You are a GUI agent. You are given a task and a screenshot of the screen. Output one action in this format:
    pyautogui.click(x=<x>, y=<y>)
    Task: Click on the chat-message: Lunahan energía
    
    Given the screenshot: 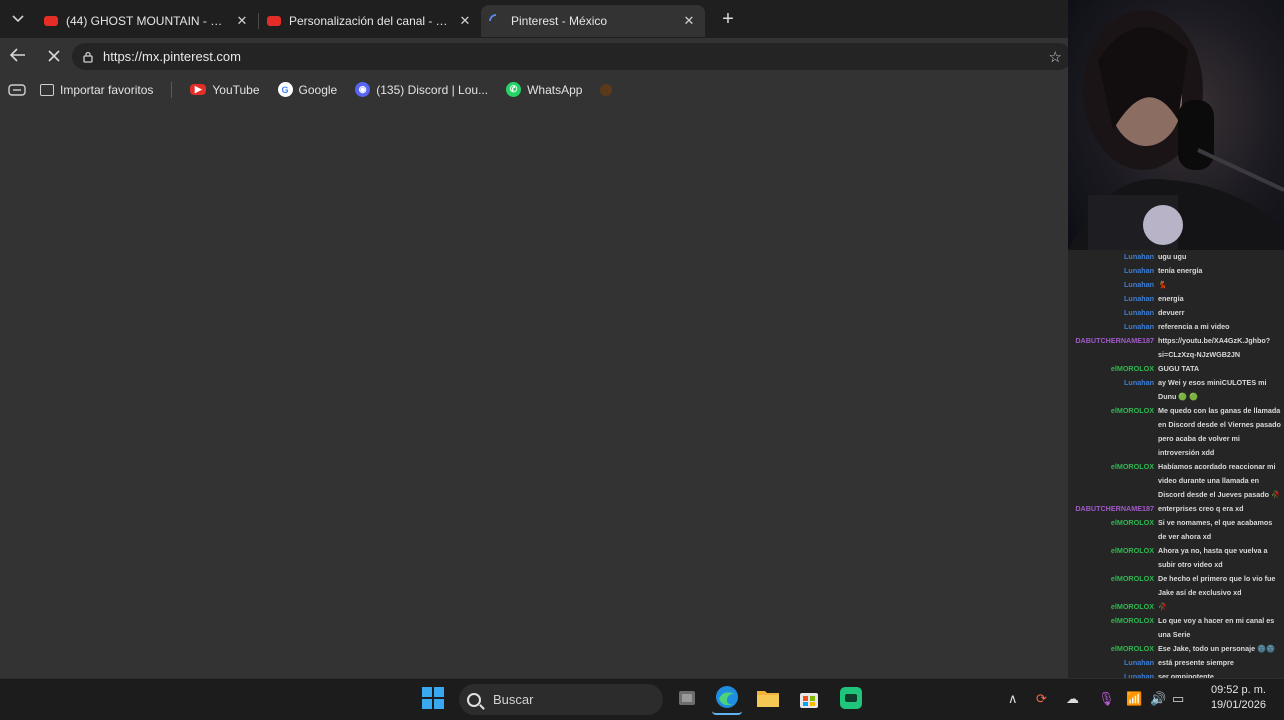 What is the action you would take?
    pyautogui.click(x=1176, y=299)
    